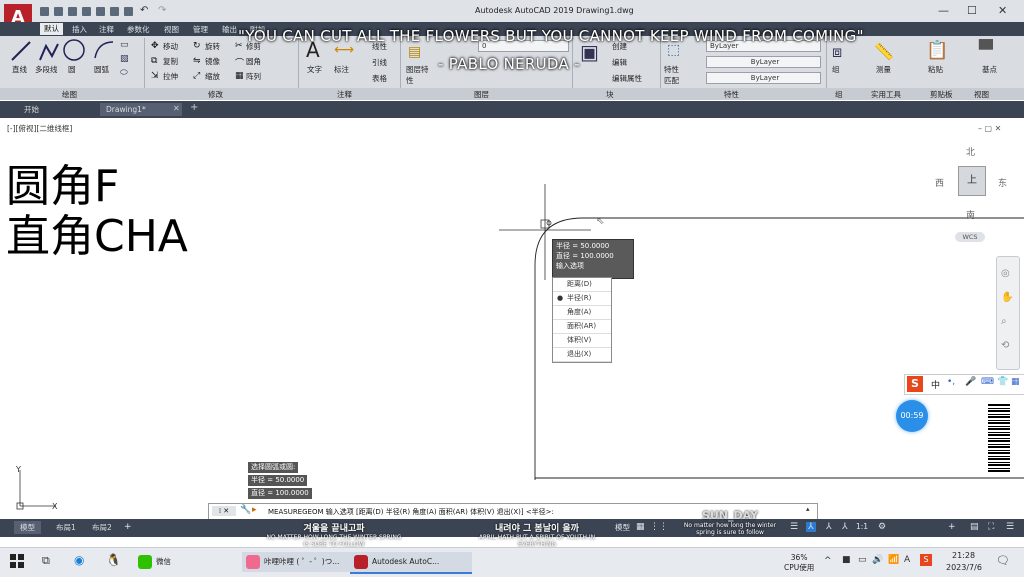 The image size is (1024, 577). Describe the element at coordinates (141, 109) in the screenshot. I see `tab-drawing1: Drawing1*` at that location.